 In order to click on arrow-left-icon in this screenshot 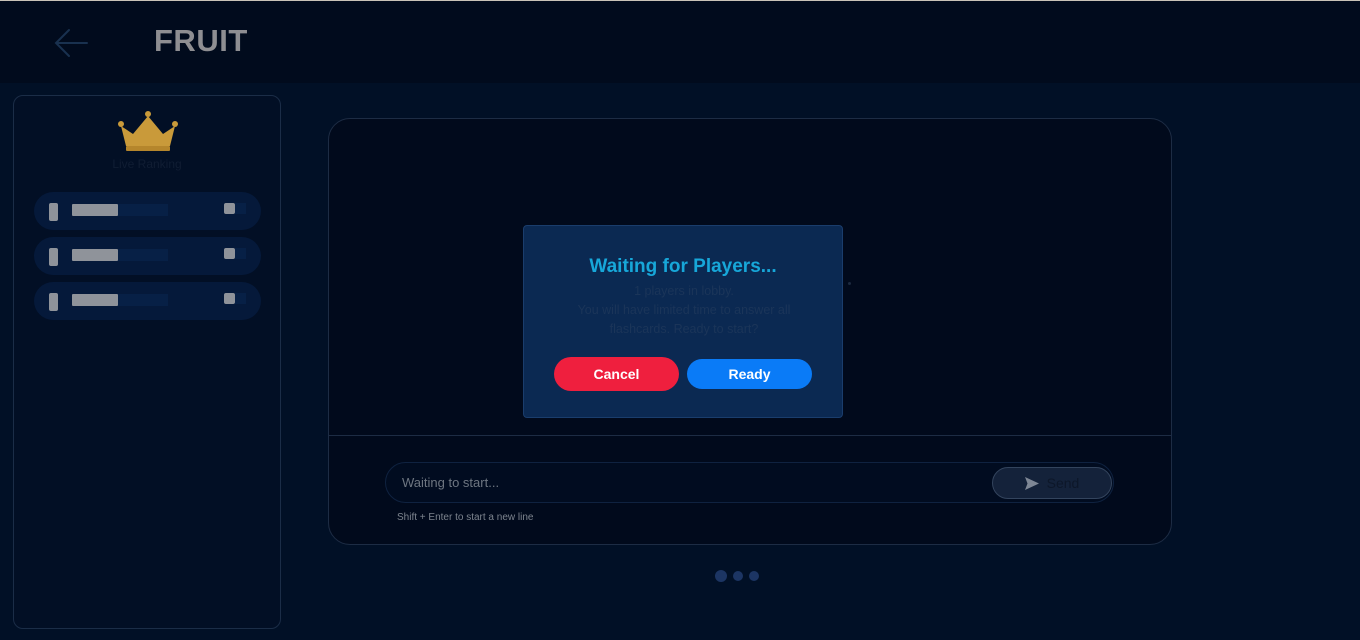, I will do `click(71, 43)`.